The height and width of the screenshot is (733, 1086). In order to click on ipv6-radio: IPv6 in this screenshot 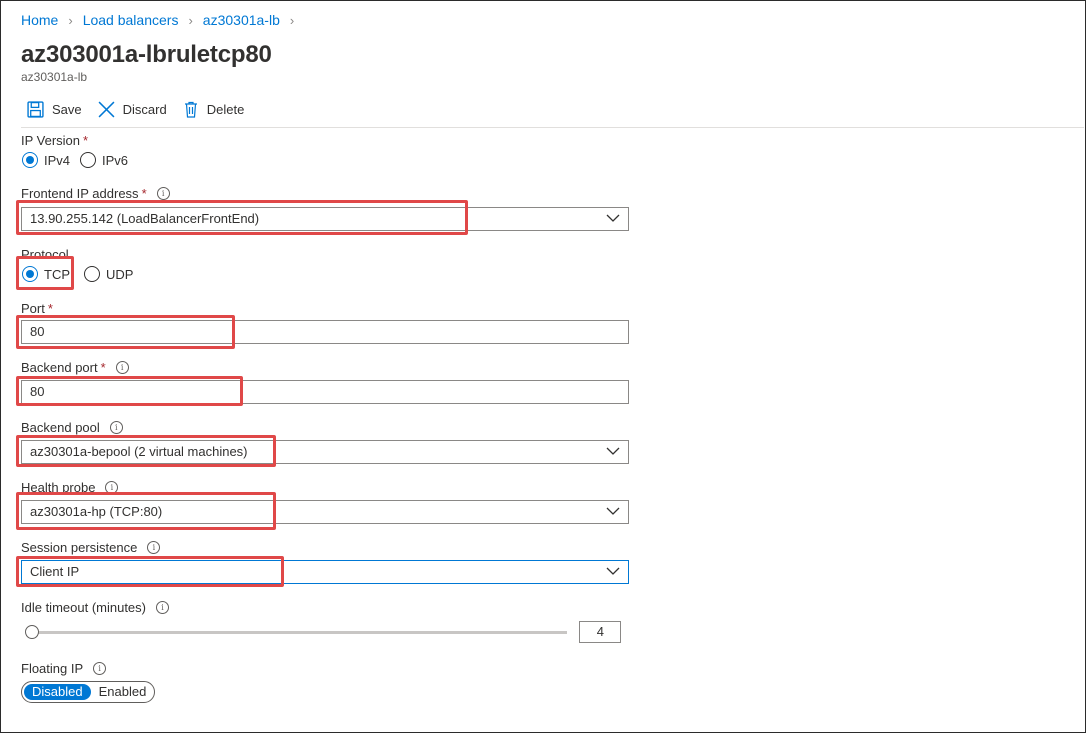, I will do `click(104, 160)`.